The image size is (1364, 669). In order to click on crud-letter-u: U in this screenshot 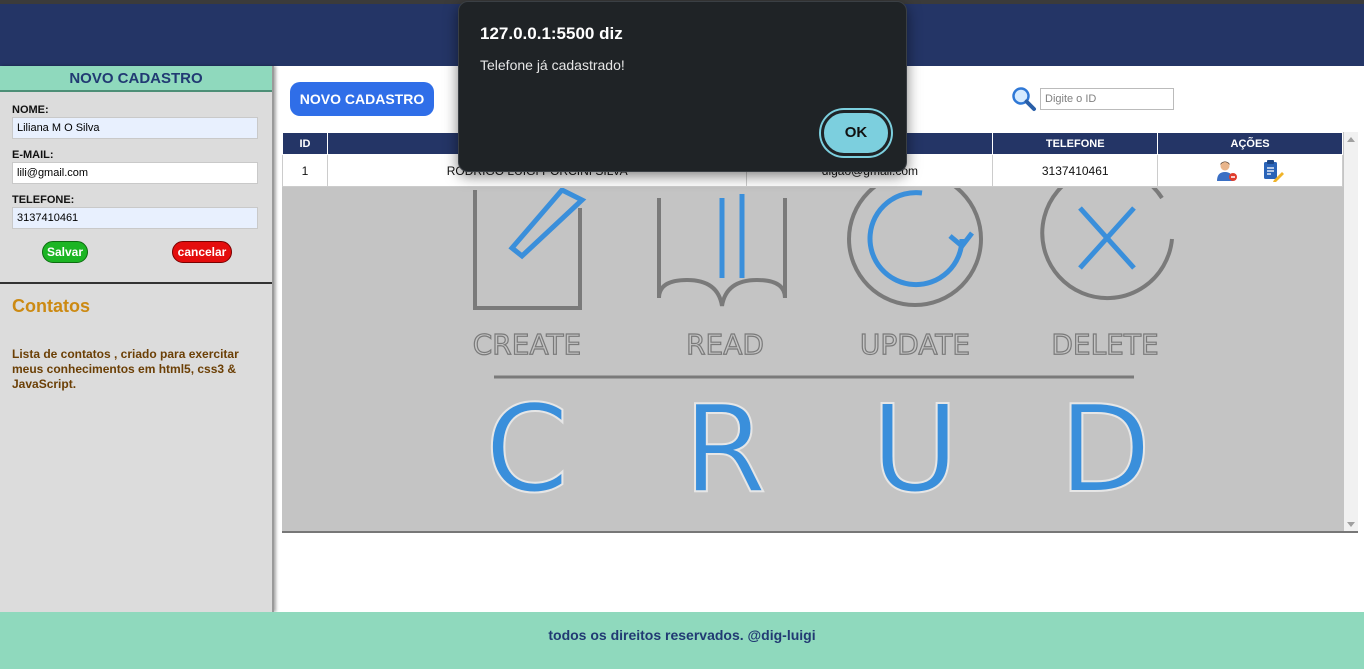, I will do `click(915, 450)`.